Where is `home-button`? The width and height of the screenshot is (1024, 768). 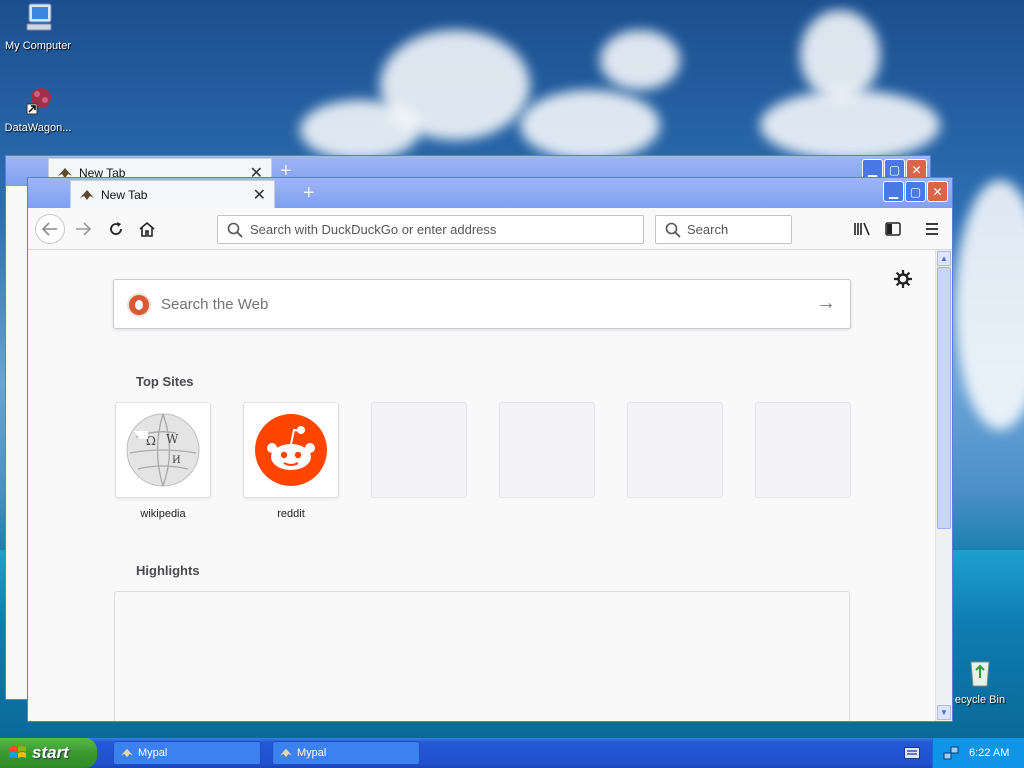
home-button is located at coordinates (147, 229).